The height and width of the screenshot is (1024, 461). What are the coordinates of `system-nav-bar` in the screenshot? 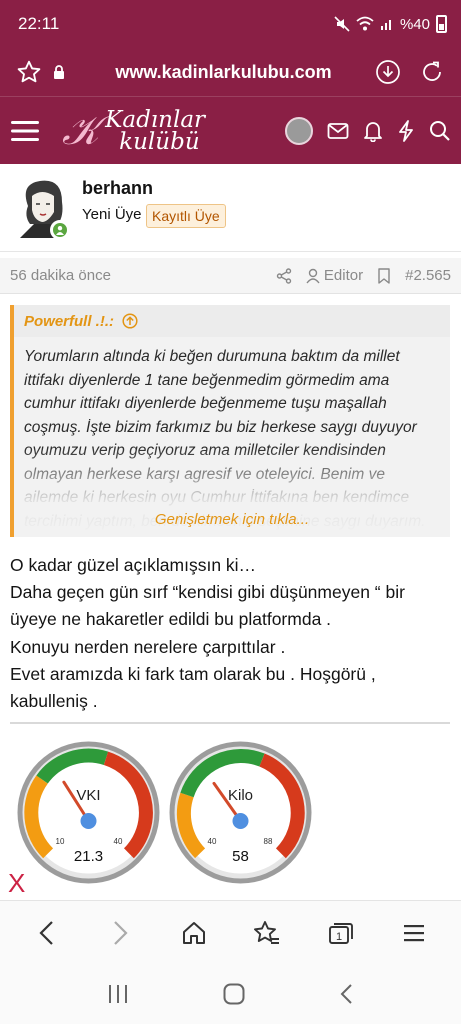 It's located at (230, 994).